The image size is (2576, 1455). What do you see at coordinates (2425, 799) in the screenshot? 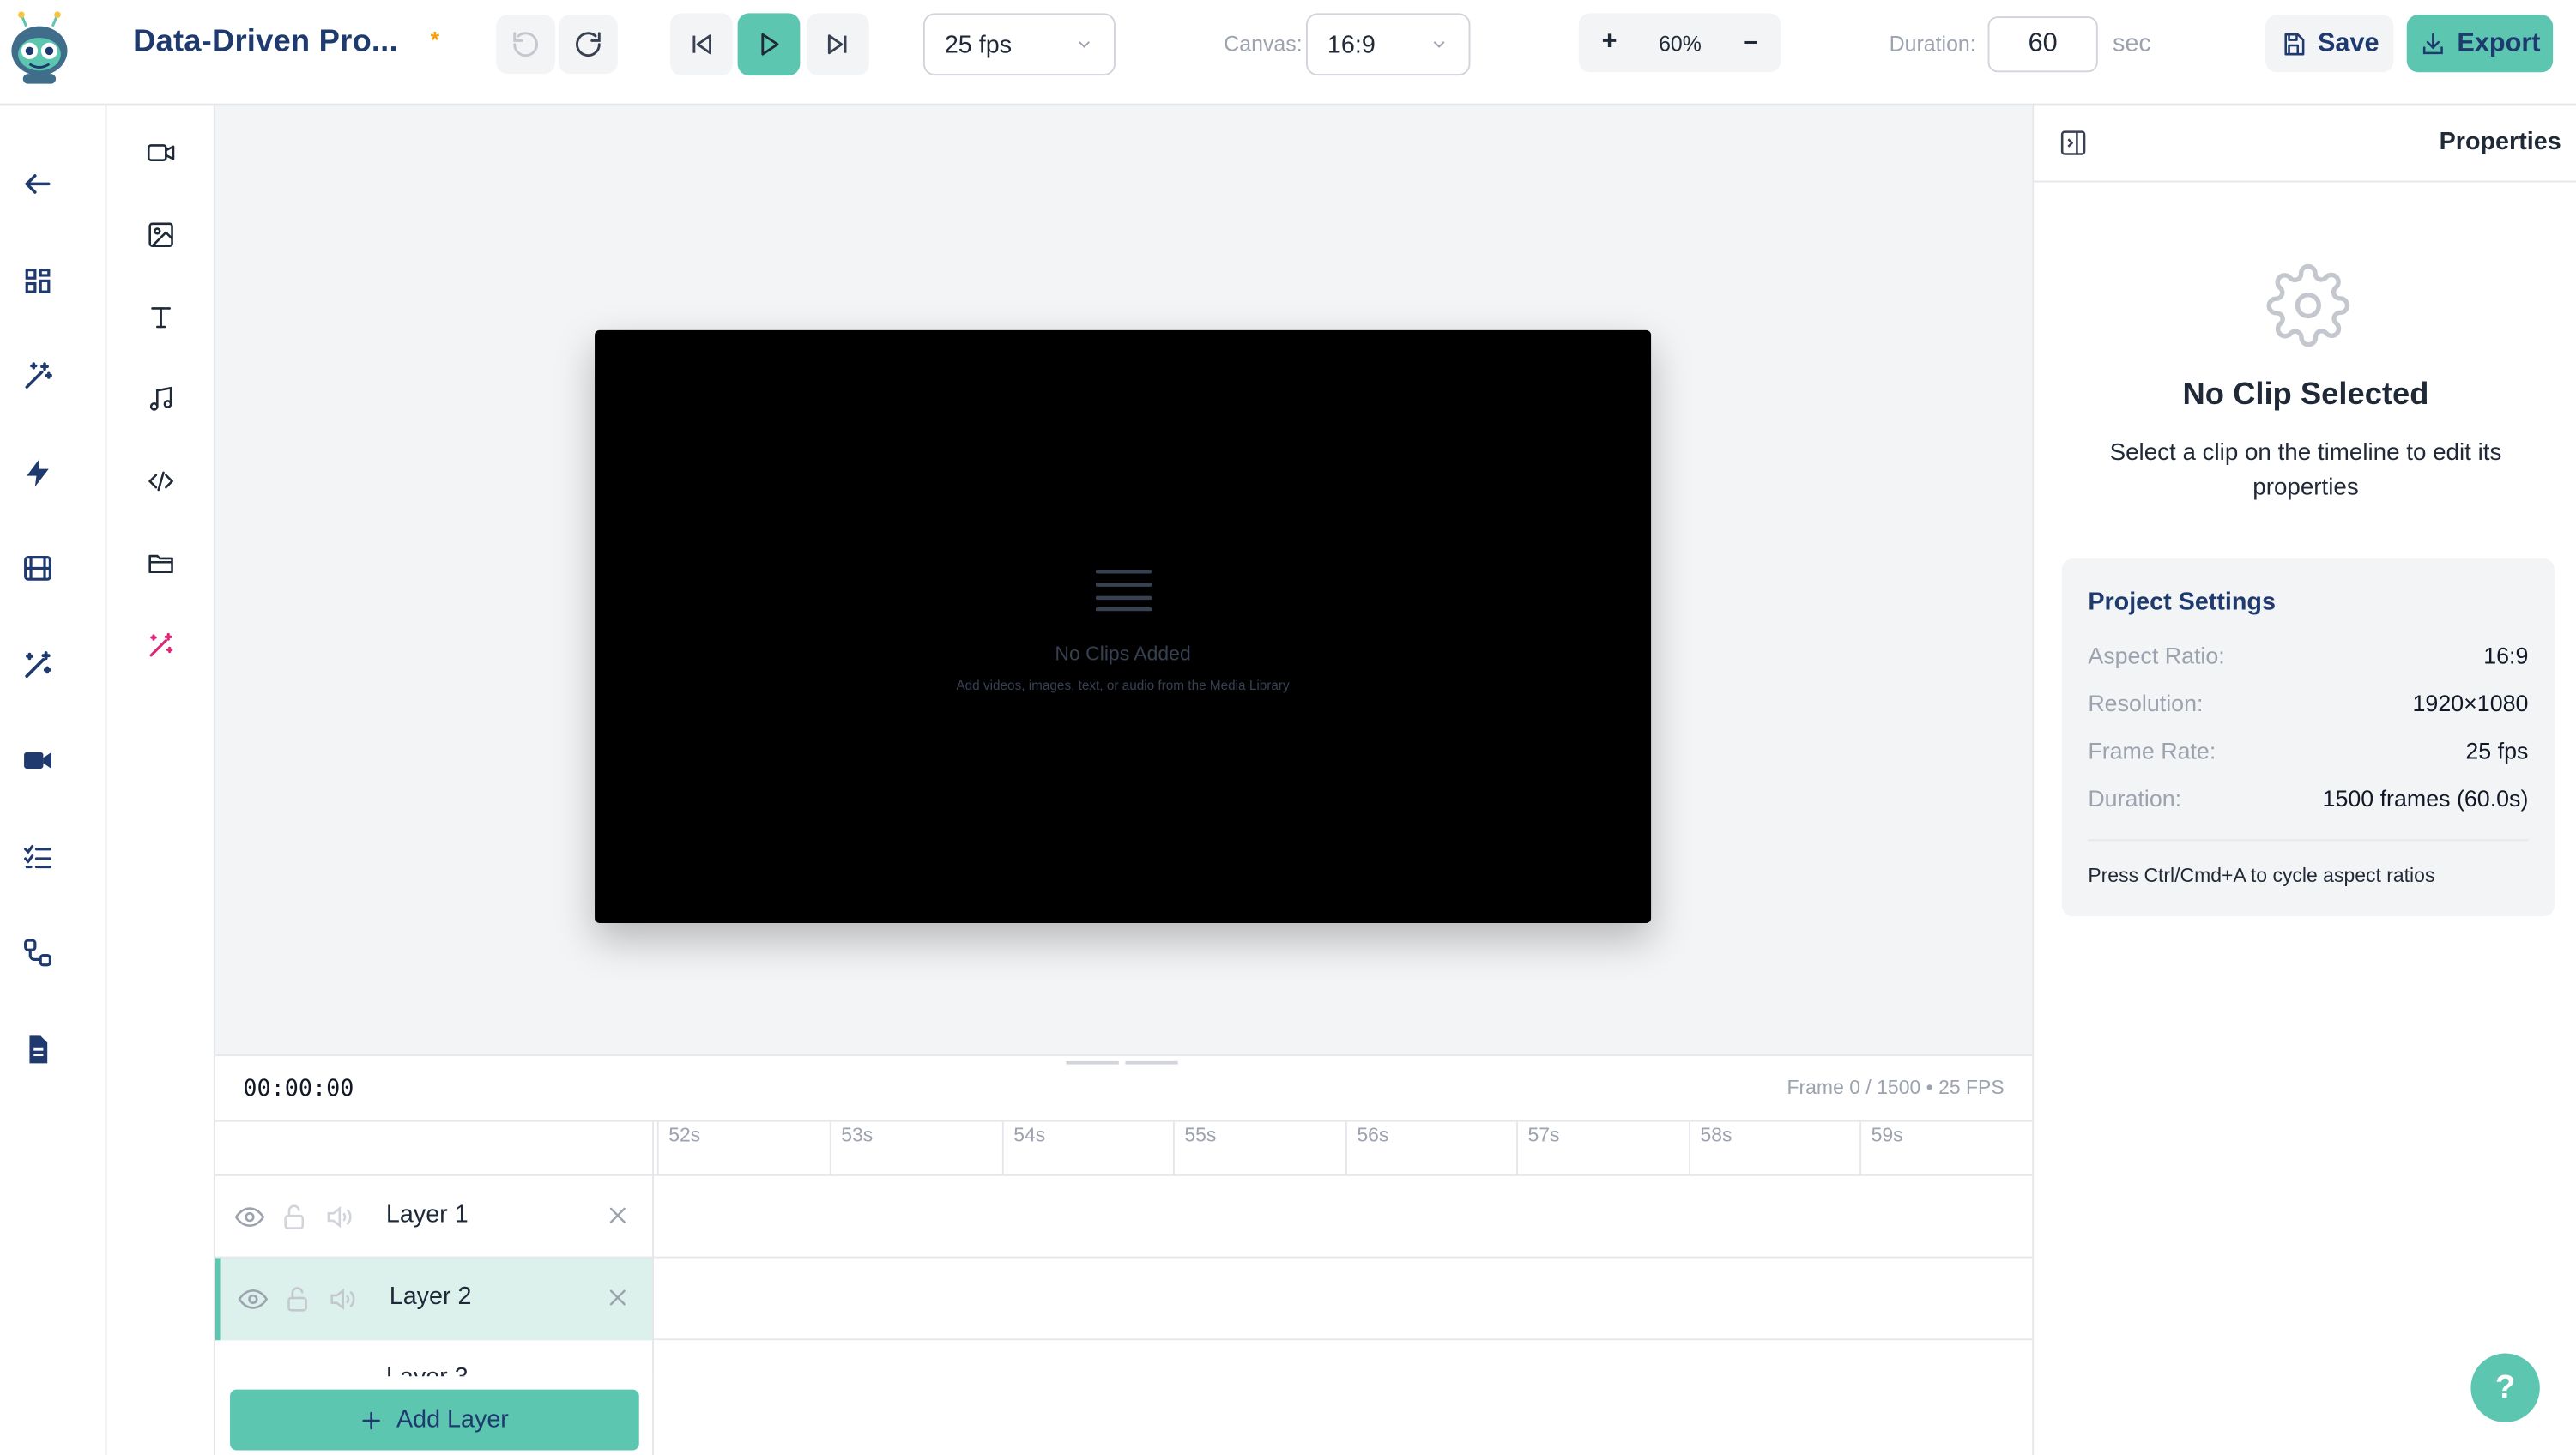
I see `setting-value: 1500 frames (60.0s)` at bounding box center [2425, 799].